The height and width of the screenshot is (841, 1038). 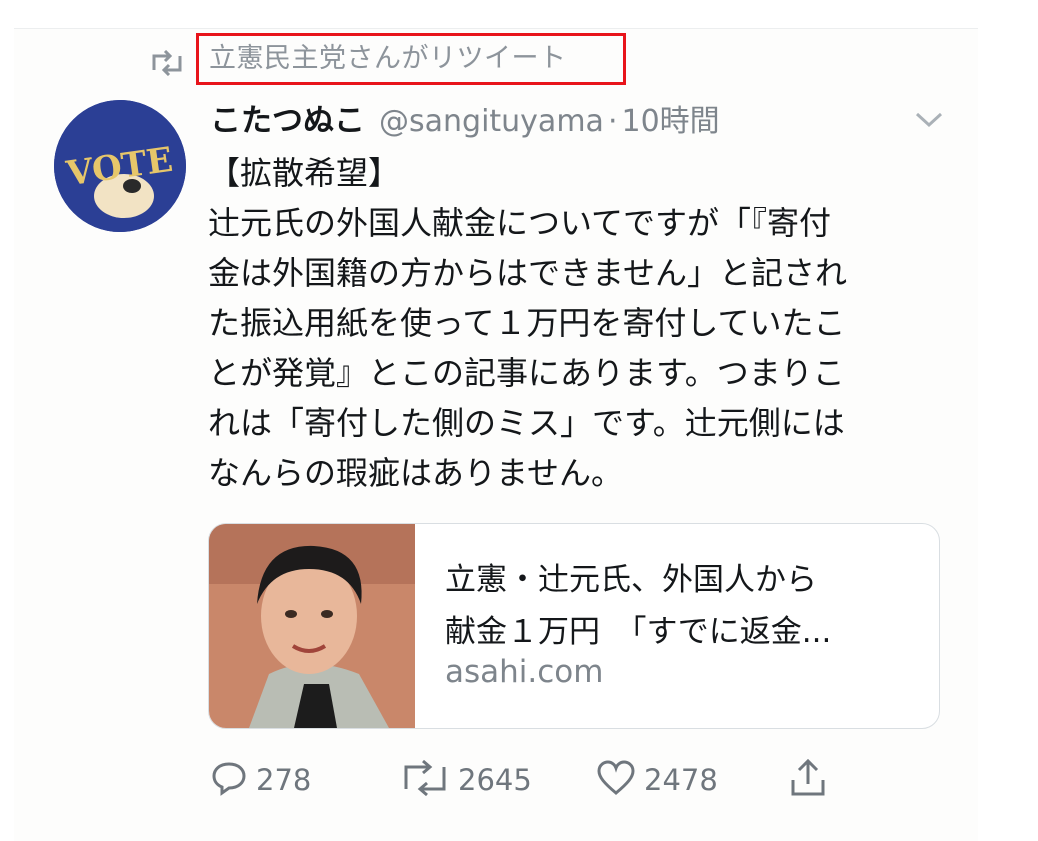 I want to click on tweet-body-line: 辻元氏の外国人献金についてですが「『寄付, so click(x=520, y=223).